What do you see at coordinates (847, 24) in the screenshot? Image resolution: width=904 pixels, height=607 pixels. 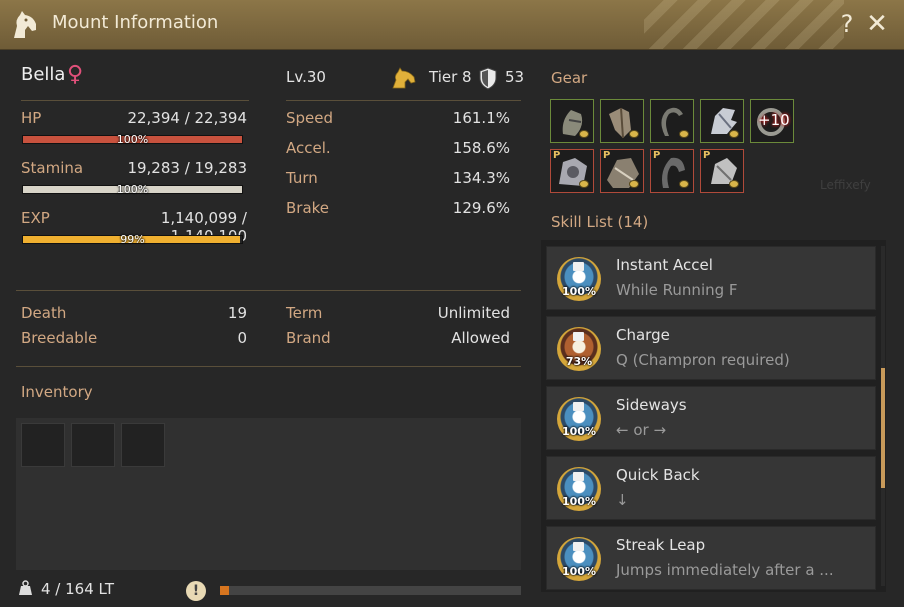 I see `question-mark-icon: ?` at bounding box center [847, 24].